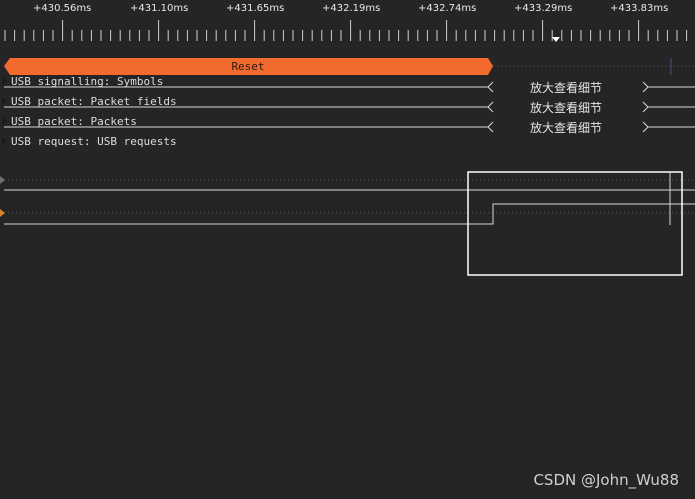 This screenshot has width=695, height=499. Describe the element at coordinates (87, 81) in the screenshot. I see `row-label-symbols: USB signalling: Symbols` at that location.